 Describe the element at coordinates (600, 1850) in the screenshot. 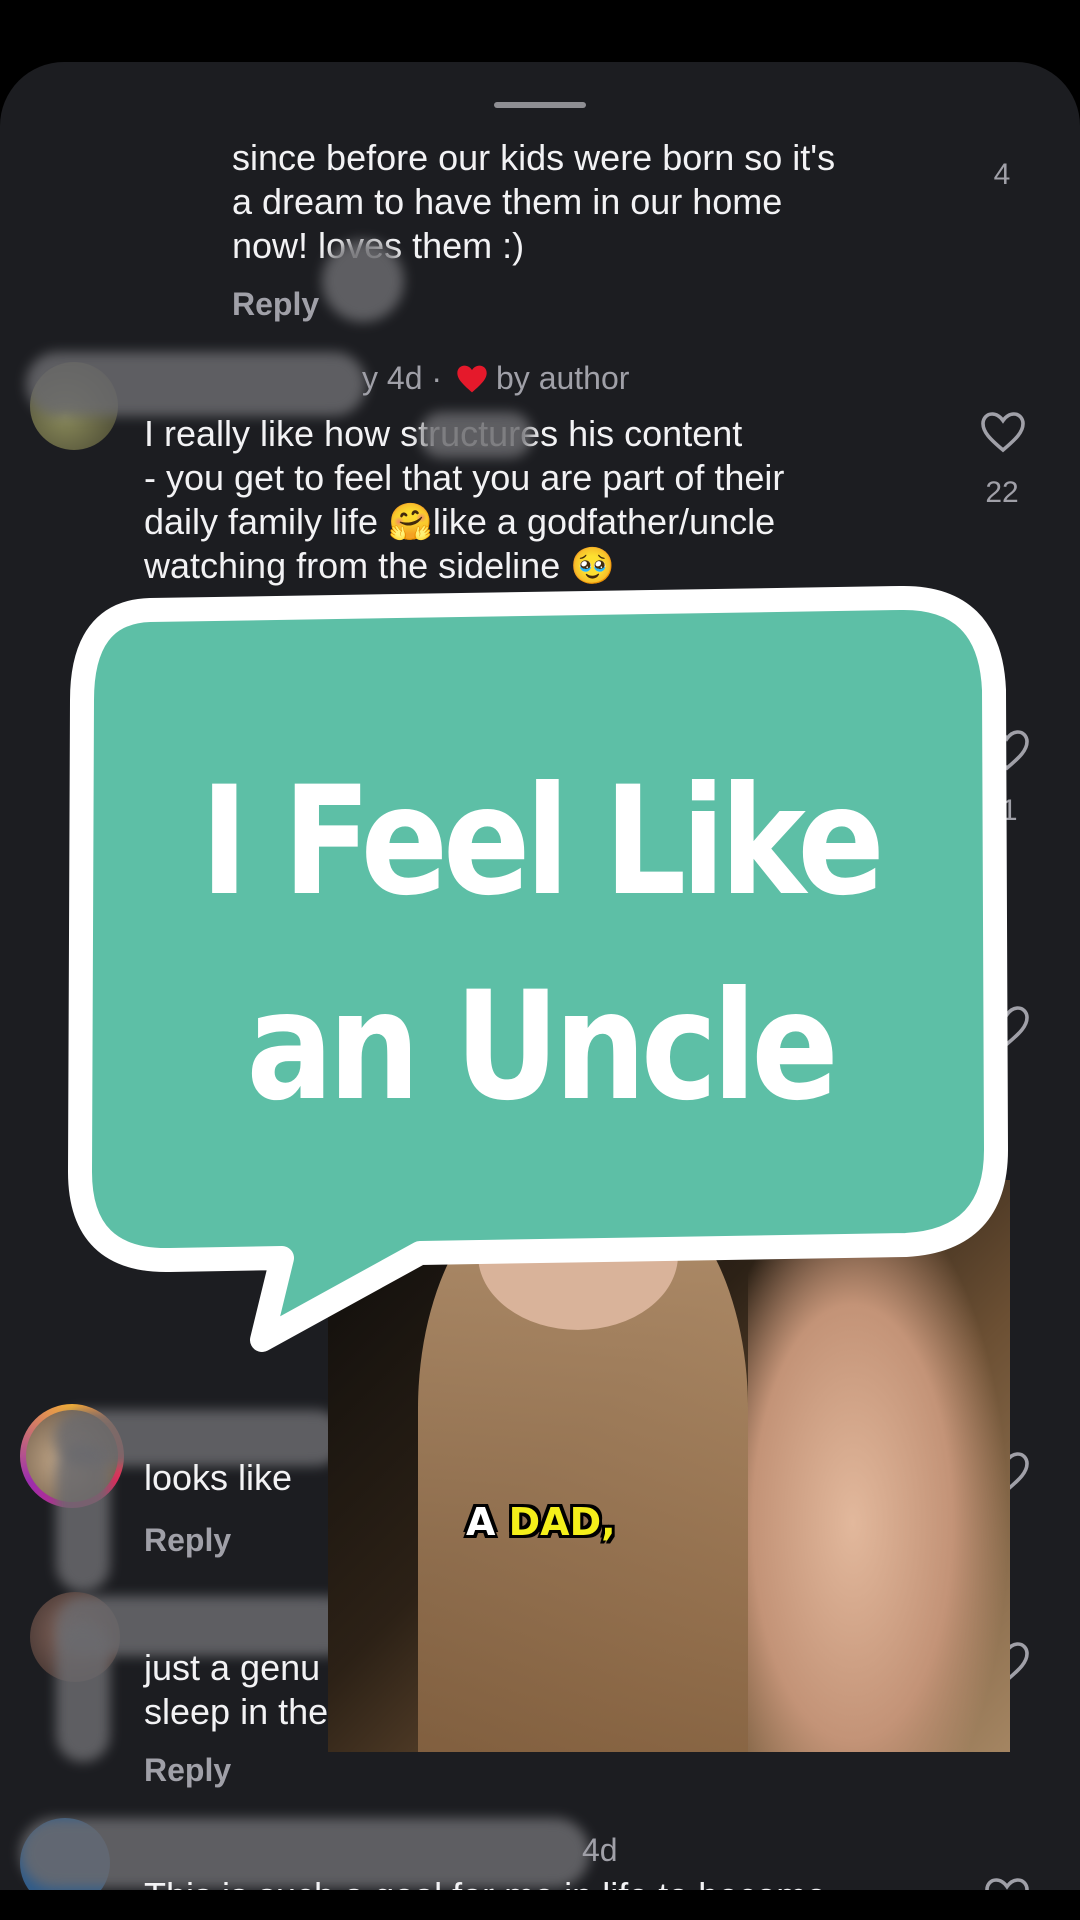

I see `comment-meta: 4d` at that location.